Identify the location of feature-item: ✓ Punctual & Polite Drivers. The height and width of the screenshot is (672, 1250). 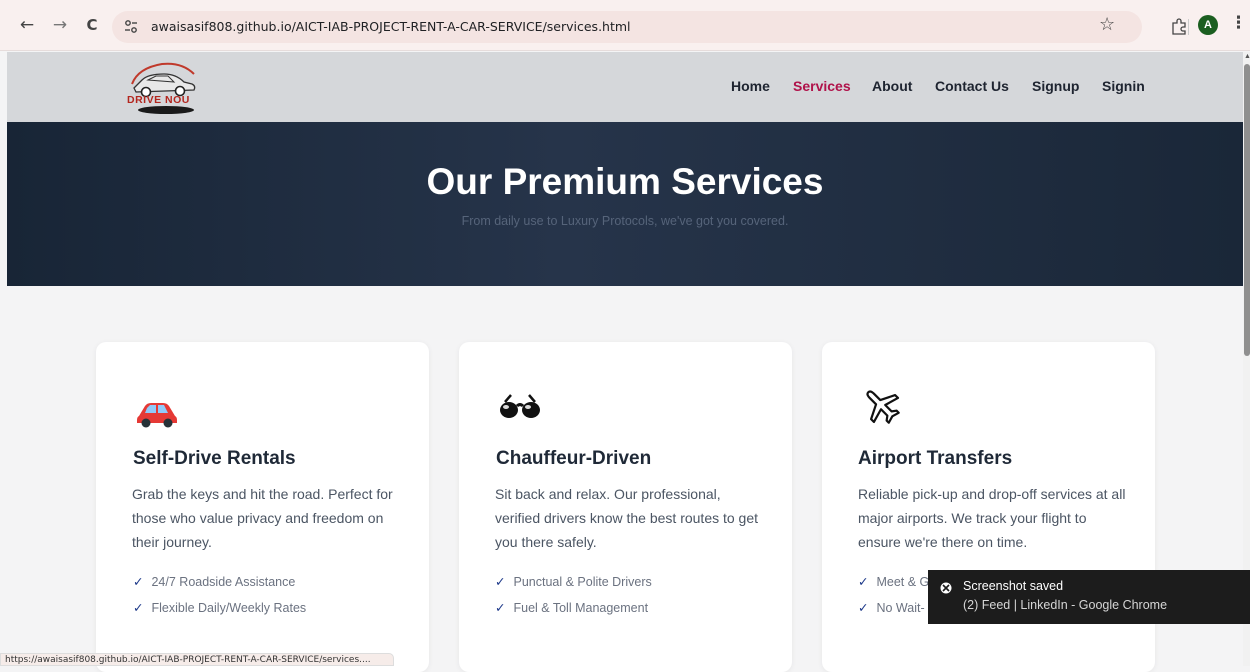
(573, 581).